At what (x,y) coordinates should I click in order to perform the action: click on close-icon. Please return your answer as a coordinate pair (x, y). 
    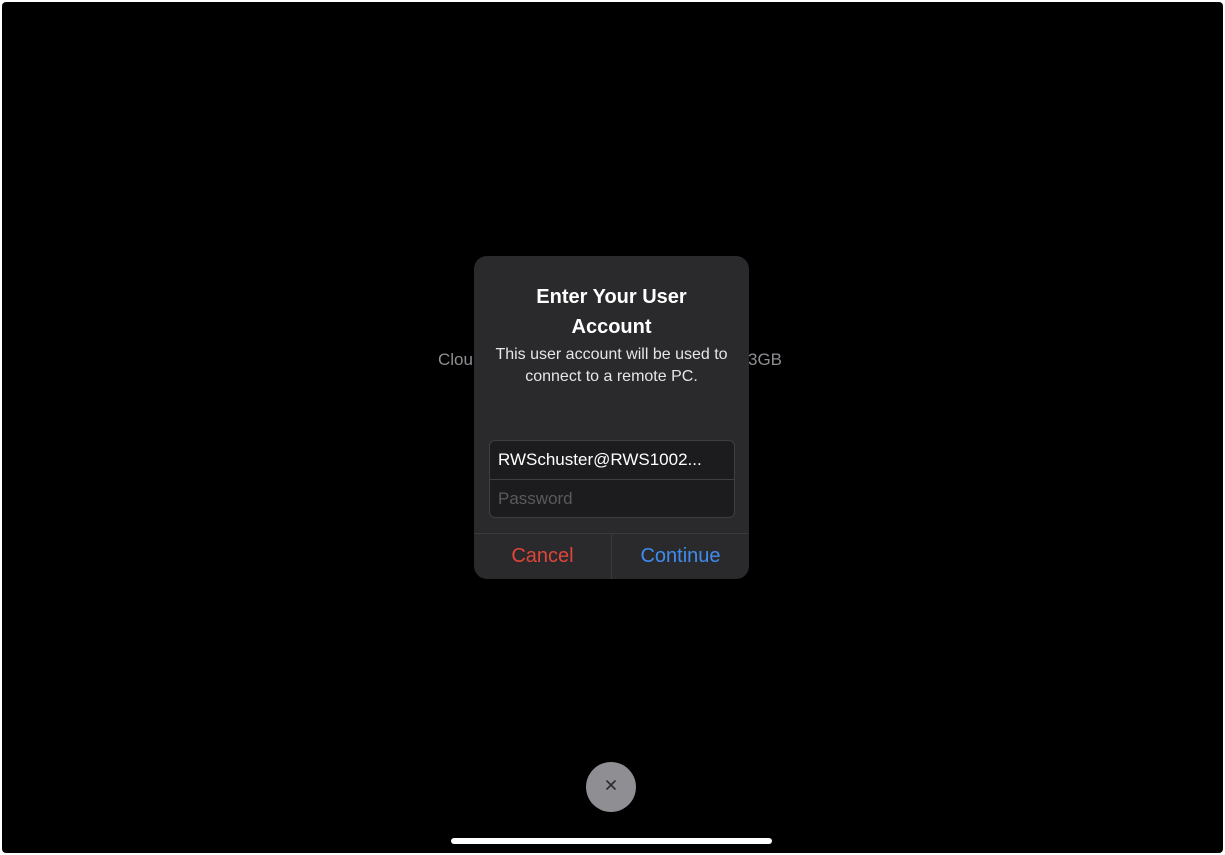
    Looking at the image, I should click on (611, 787).